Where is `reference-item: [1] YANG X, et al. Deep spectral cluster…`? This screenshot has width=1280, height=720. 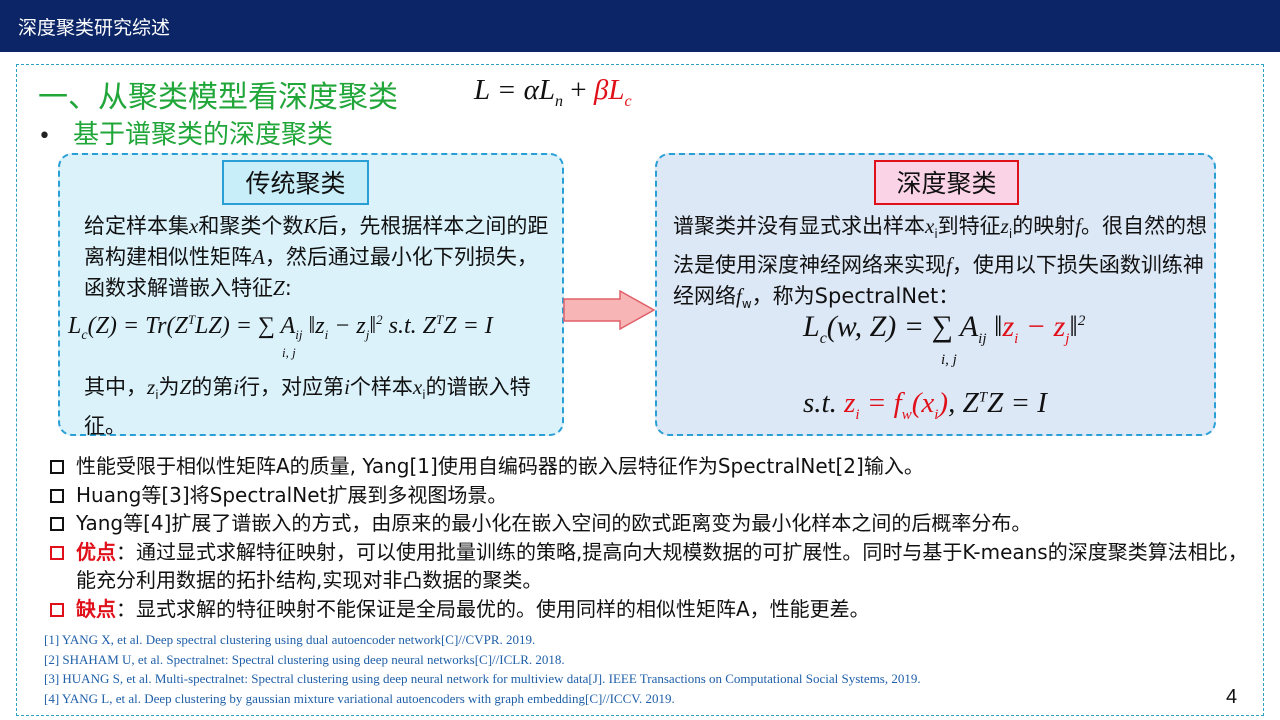
reference-item: [1] YANG X, et al. Deep spectral cluster… is located at coordinates (290, 639).